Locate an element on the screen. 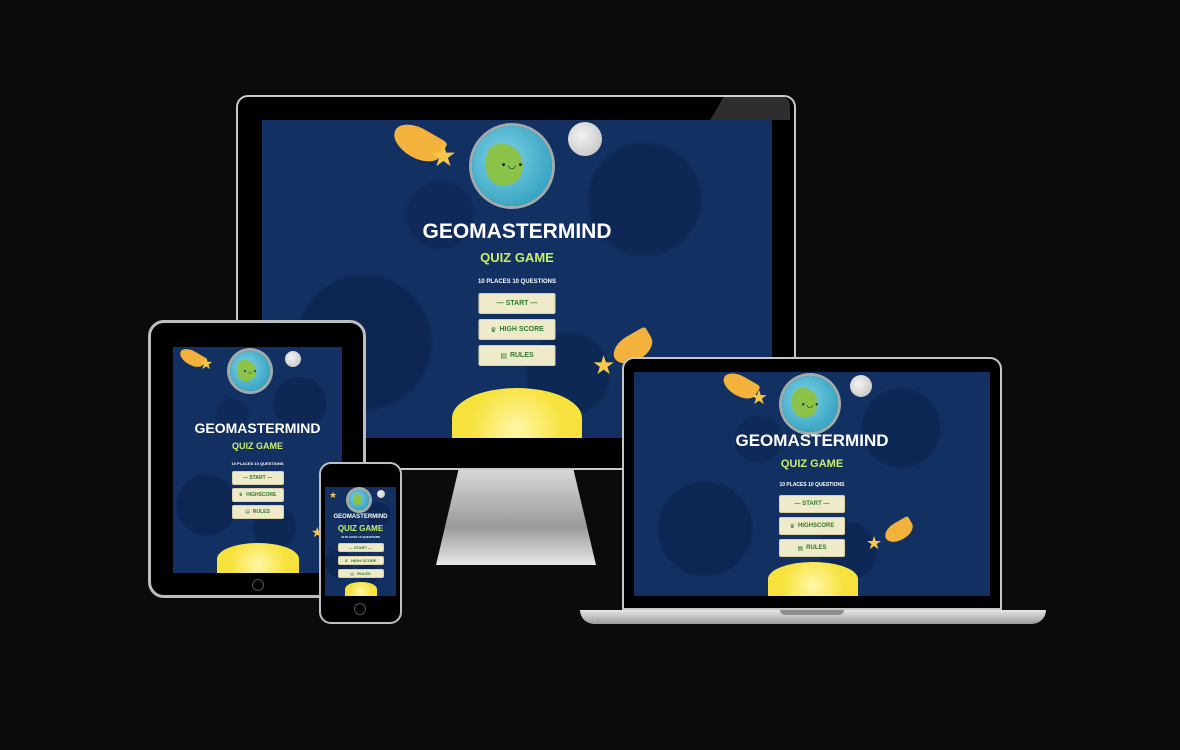 This screenshot has width=1180, height=750. laptop-notch is located at coordinates (812, 612).